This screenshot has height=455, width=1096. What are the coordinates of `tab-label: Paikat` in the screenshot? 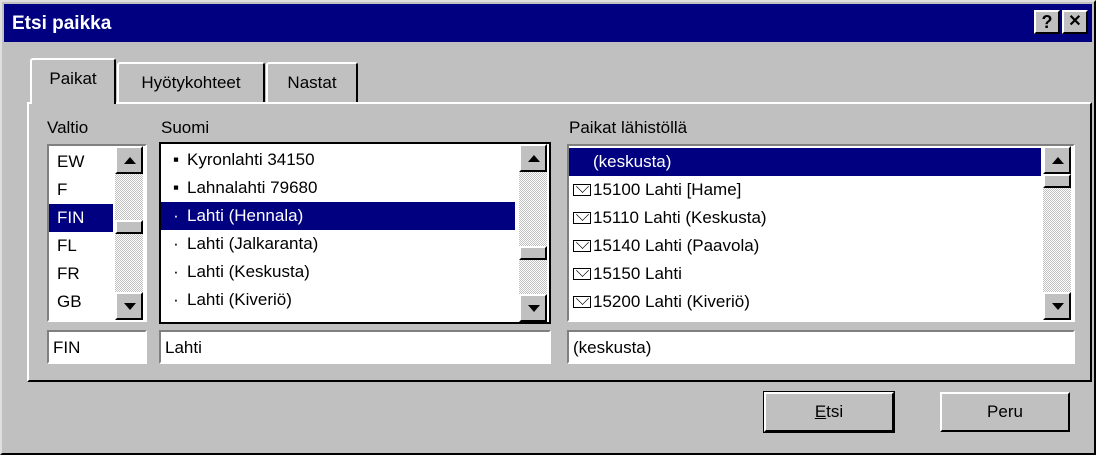 It's located at (73, 78).